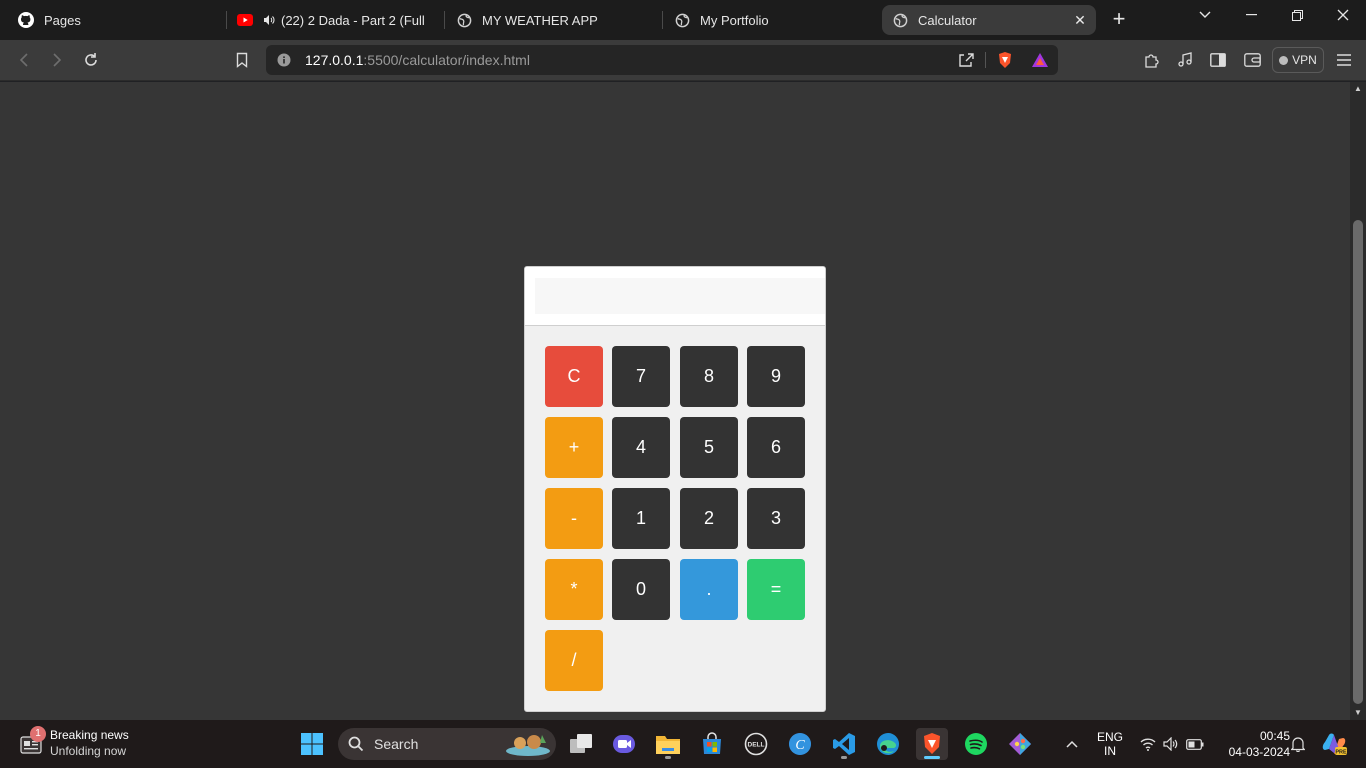 The image size is (1366, 768). What do you see at coordinates (1344, 60) in the screenshot?
I see `menu-icon` at bounding box center [1344, 60].